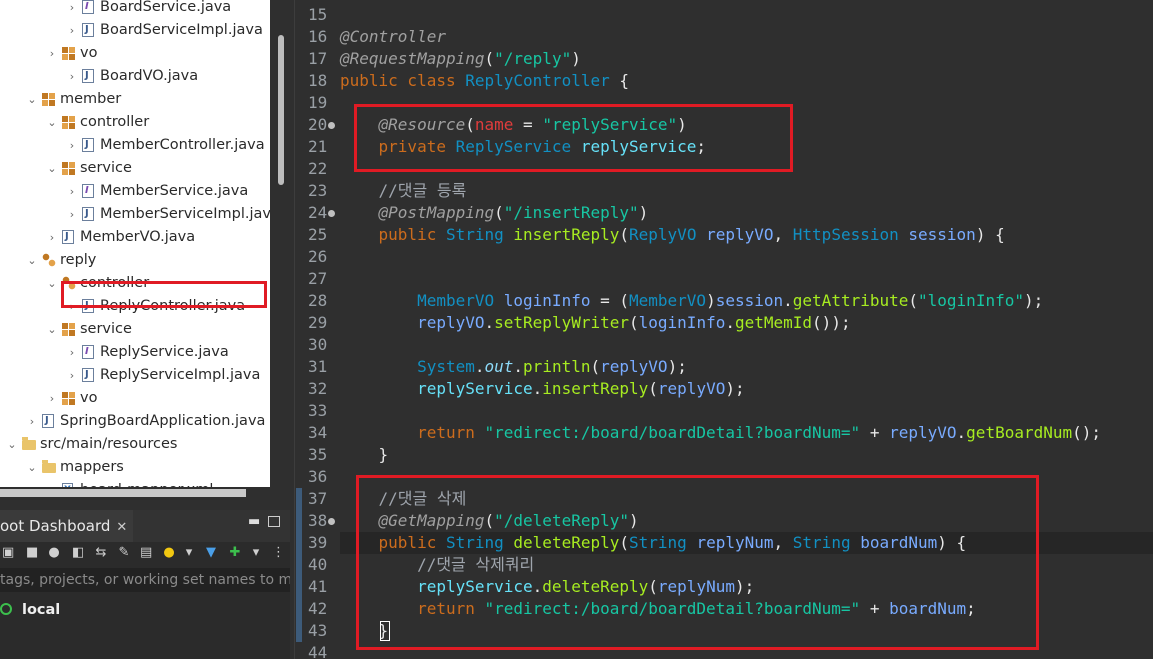 This screenshot has width=1153, height=659. I want to click on minimize-icon: ▬, so click(254, 521).